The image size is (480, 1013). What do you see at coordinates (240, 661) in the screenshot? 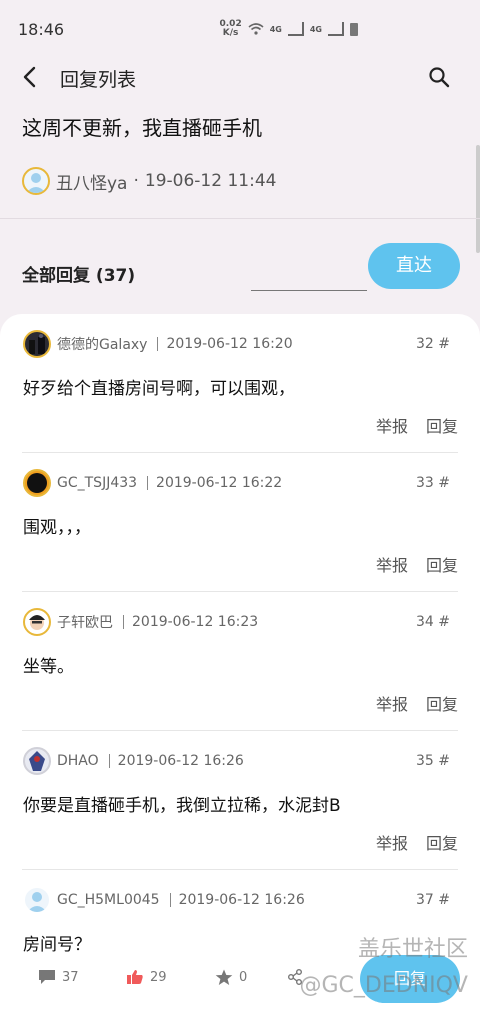
I see `reply-item: 子轩欧巴 2019-06-12 16:23 34 # 坐等。 举报 回复` at bounding box center [240, 661].